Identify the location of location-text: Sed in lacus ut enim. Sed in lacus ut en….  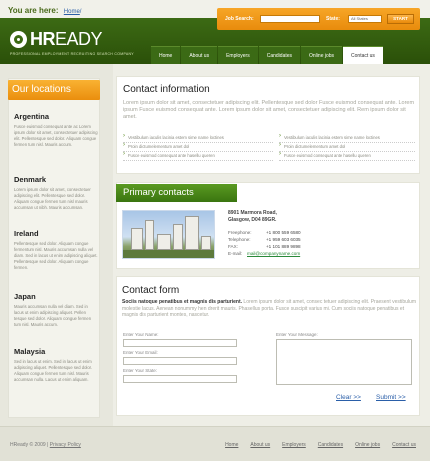
(53, 370).